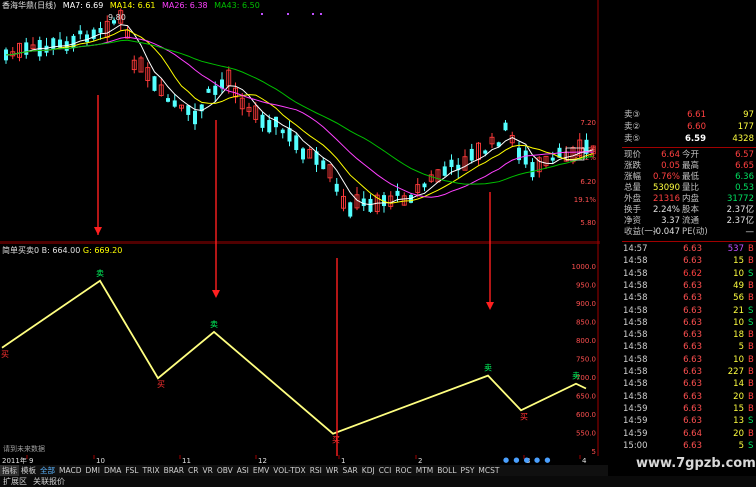  I want to click on indicator-tab: ROC, so click(403, 470).